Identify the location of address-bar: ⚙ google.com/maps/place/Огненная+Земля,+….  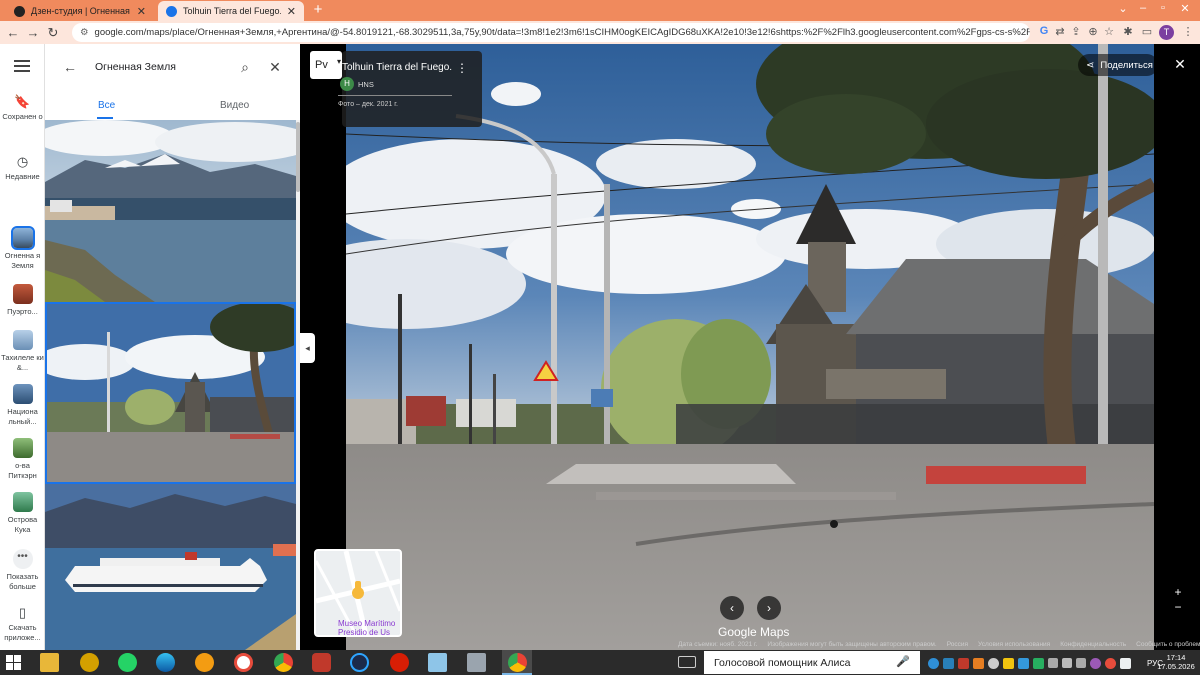
(551, 32).